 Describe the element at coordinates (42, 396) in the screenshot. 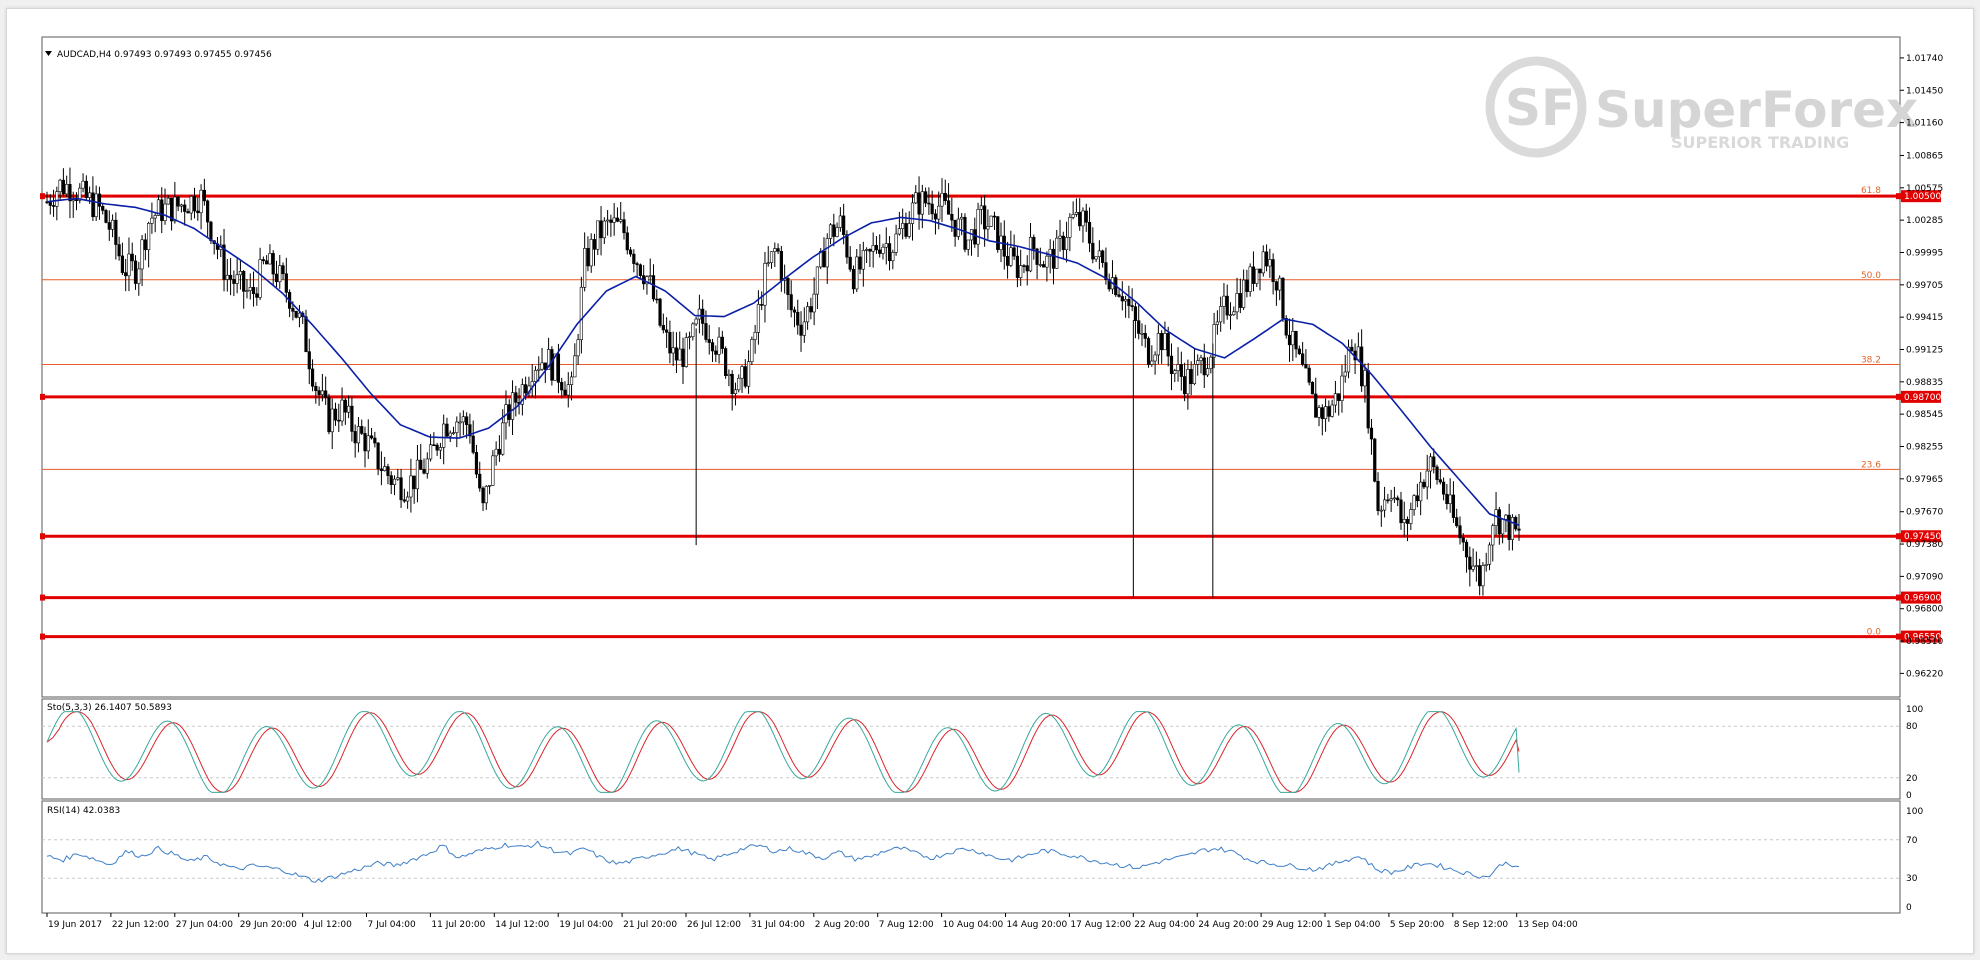

I see `level-anchor-marker` at that location.